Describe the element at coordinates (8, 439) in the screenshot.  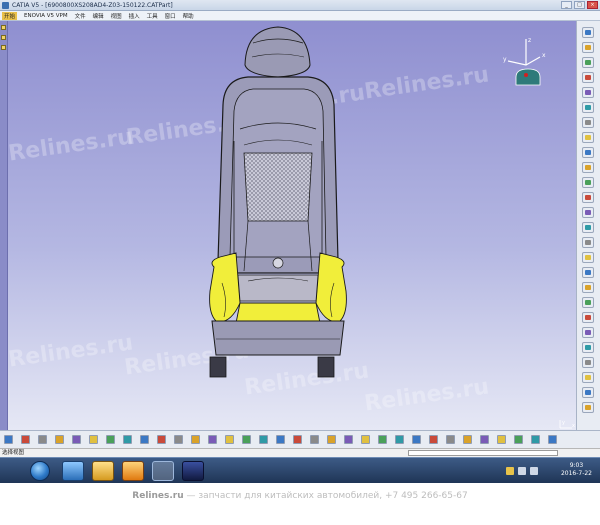
I see `new-icon` at that location.